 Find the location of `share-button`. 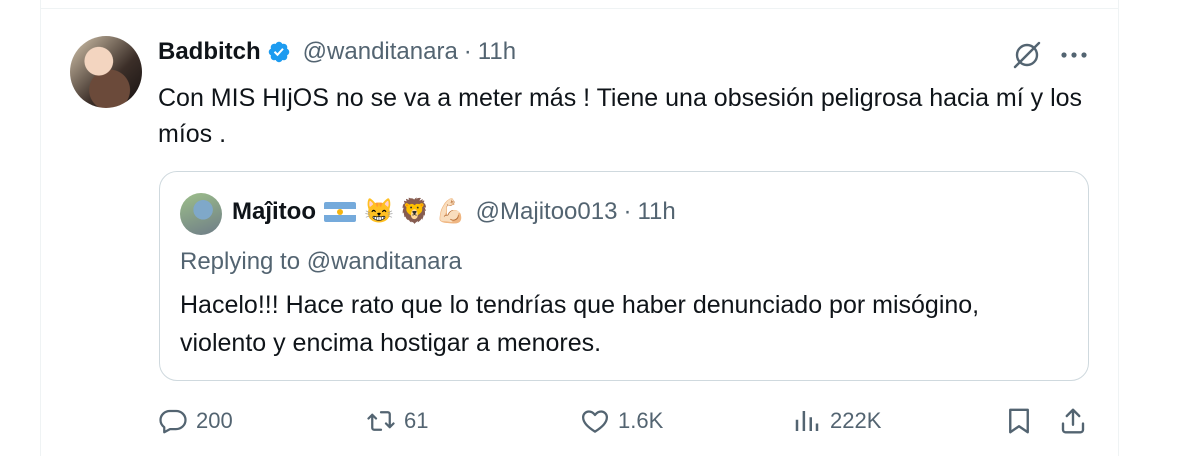

share-button is located at coordinates (1073, 421).